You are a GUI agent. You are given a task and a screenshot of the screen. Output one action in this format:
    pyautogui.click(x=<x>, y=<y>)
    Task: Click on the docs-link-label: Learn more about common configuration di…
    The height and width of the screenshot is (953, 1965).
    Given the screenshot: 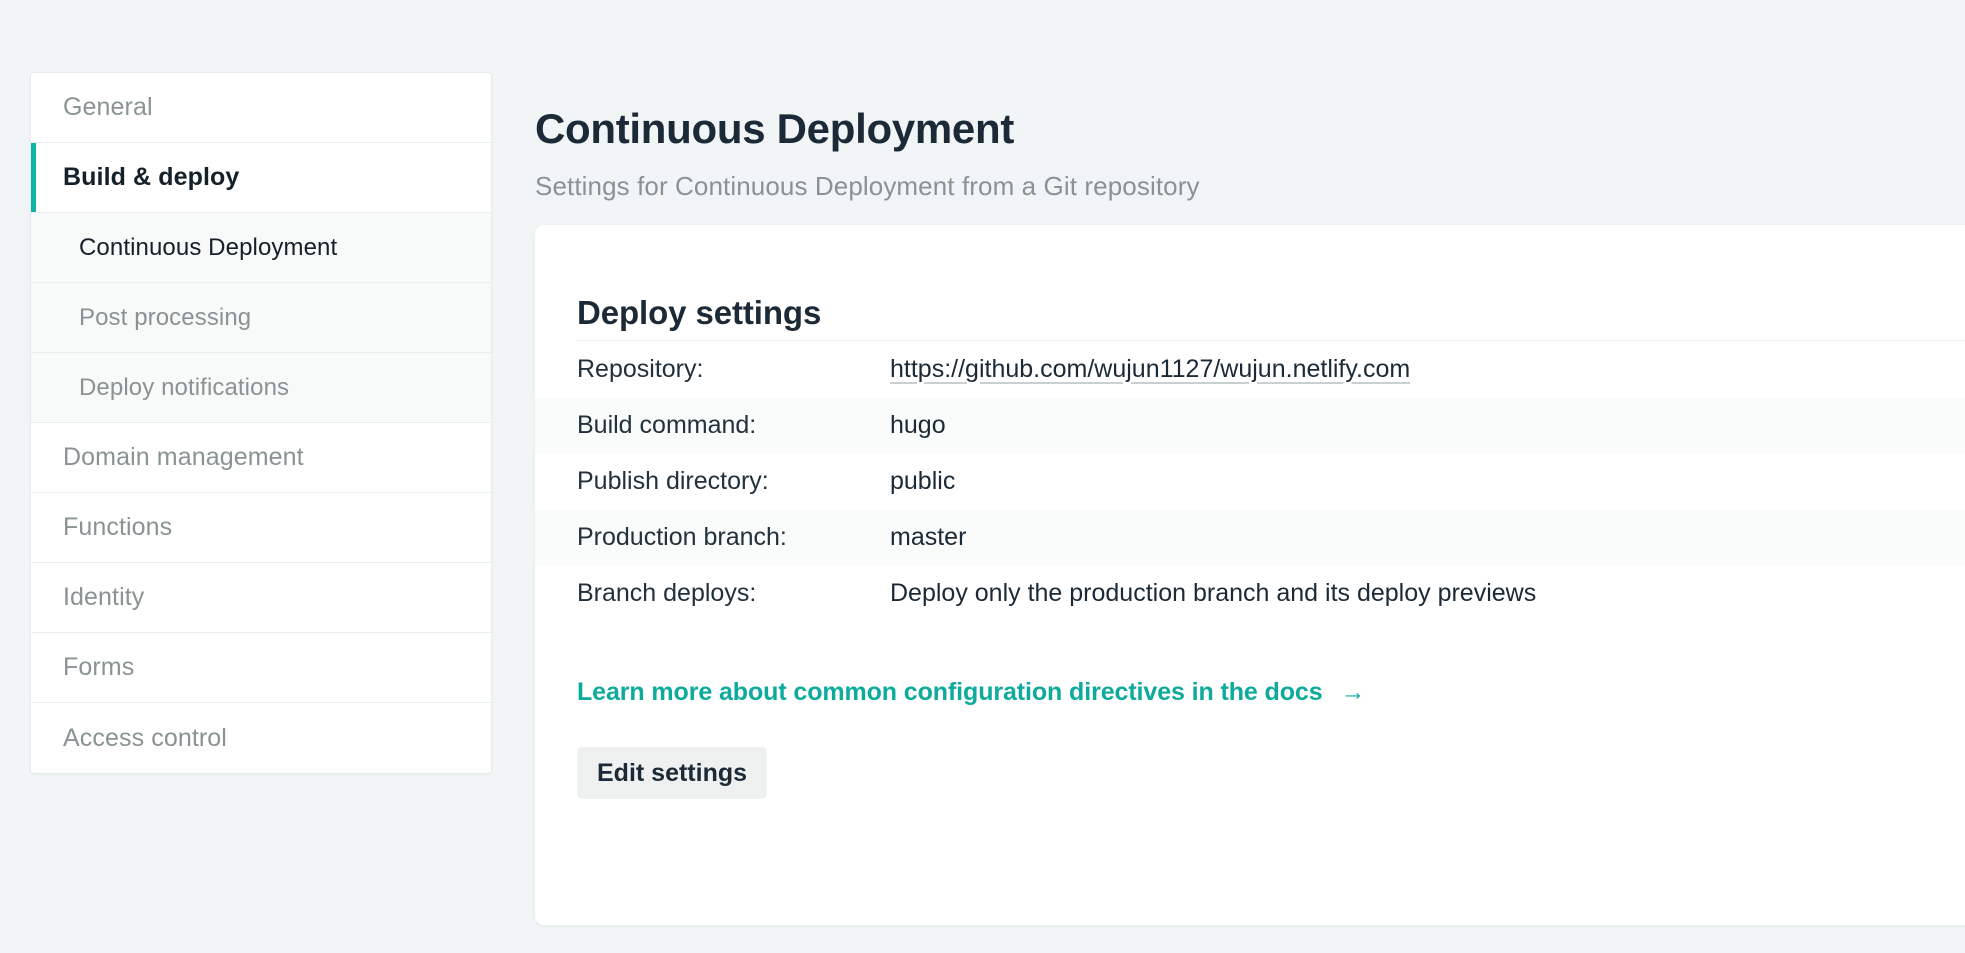 What is the action you would take?
    pyautogui.click(x=950, y=692)
    